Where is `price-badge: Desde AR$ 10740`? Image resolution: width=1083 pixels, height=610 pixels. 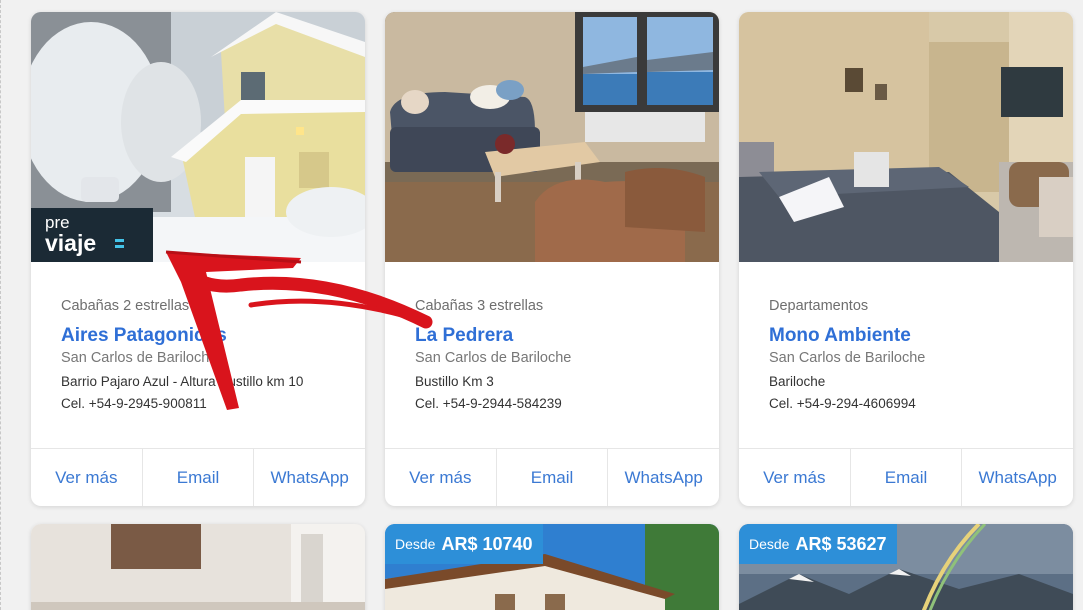
price-badge: Desde AR$ 10740 is located at coordinates (464, 544).